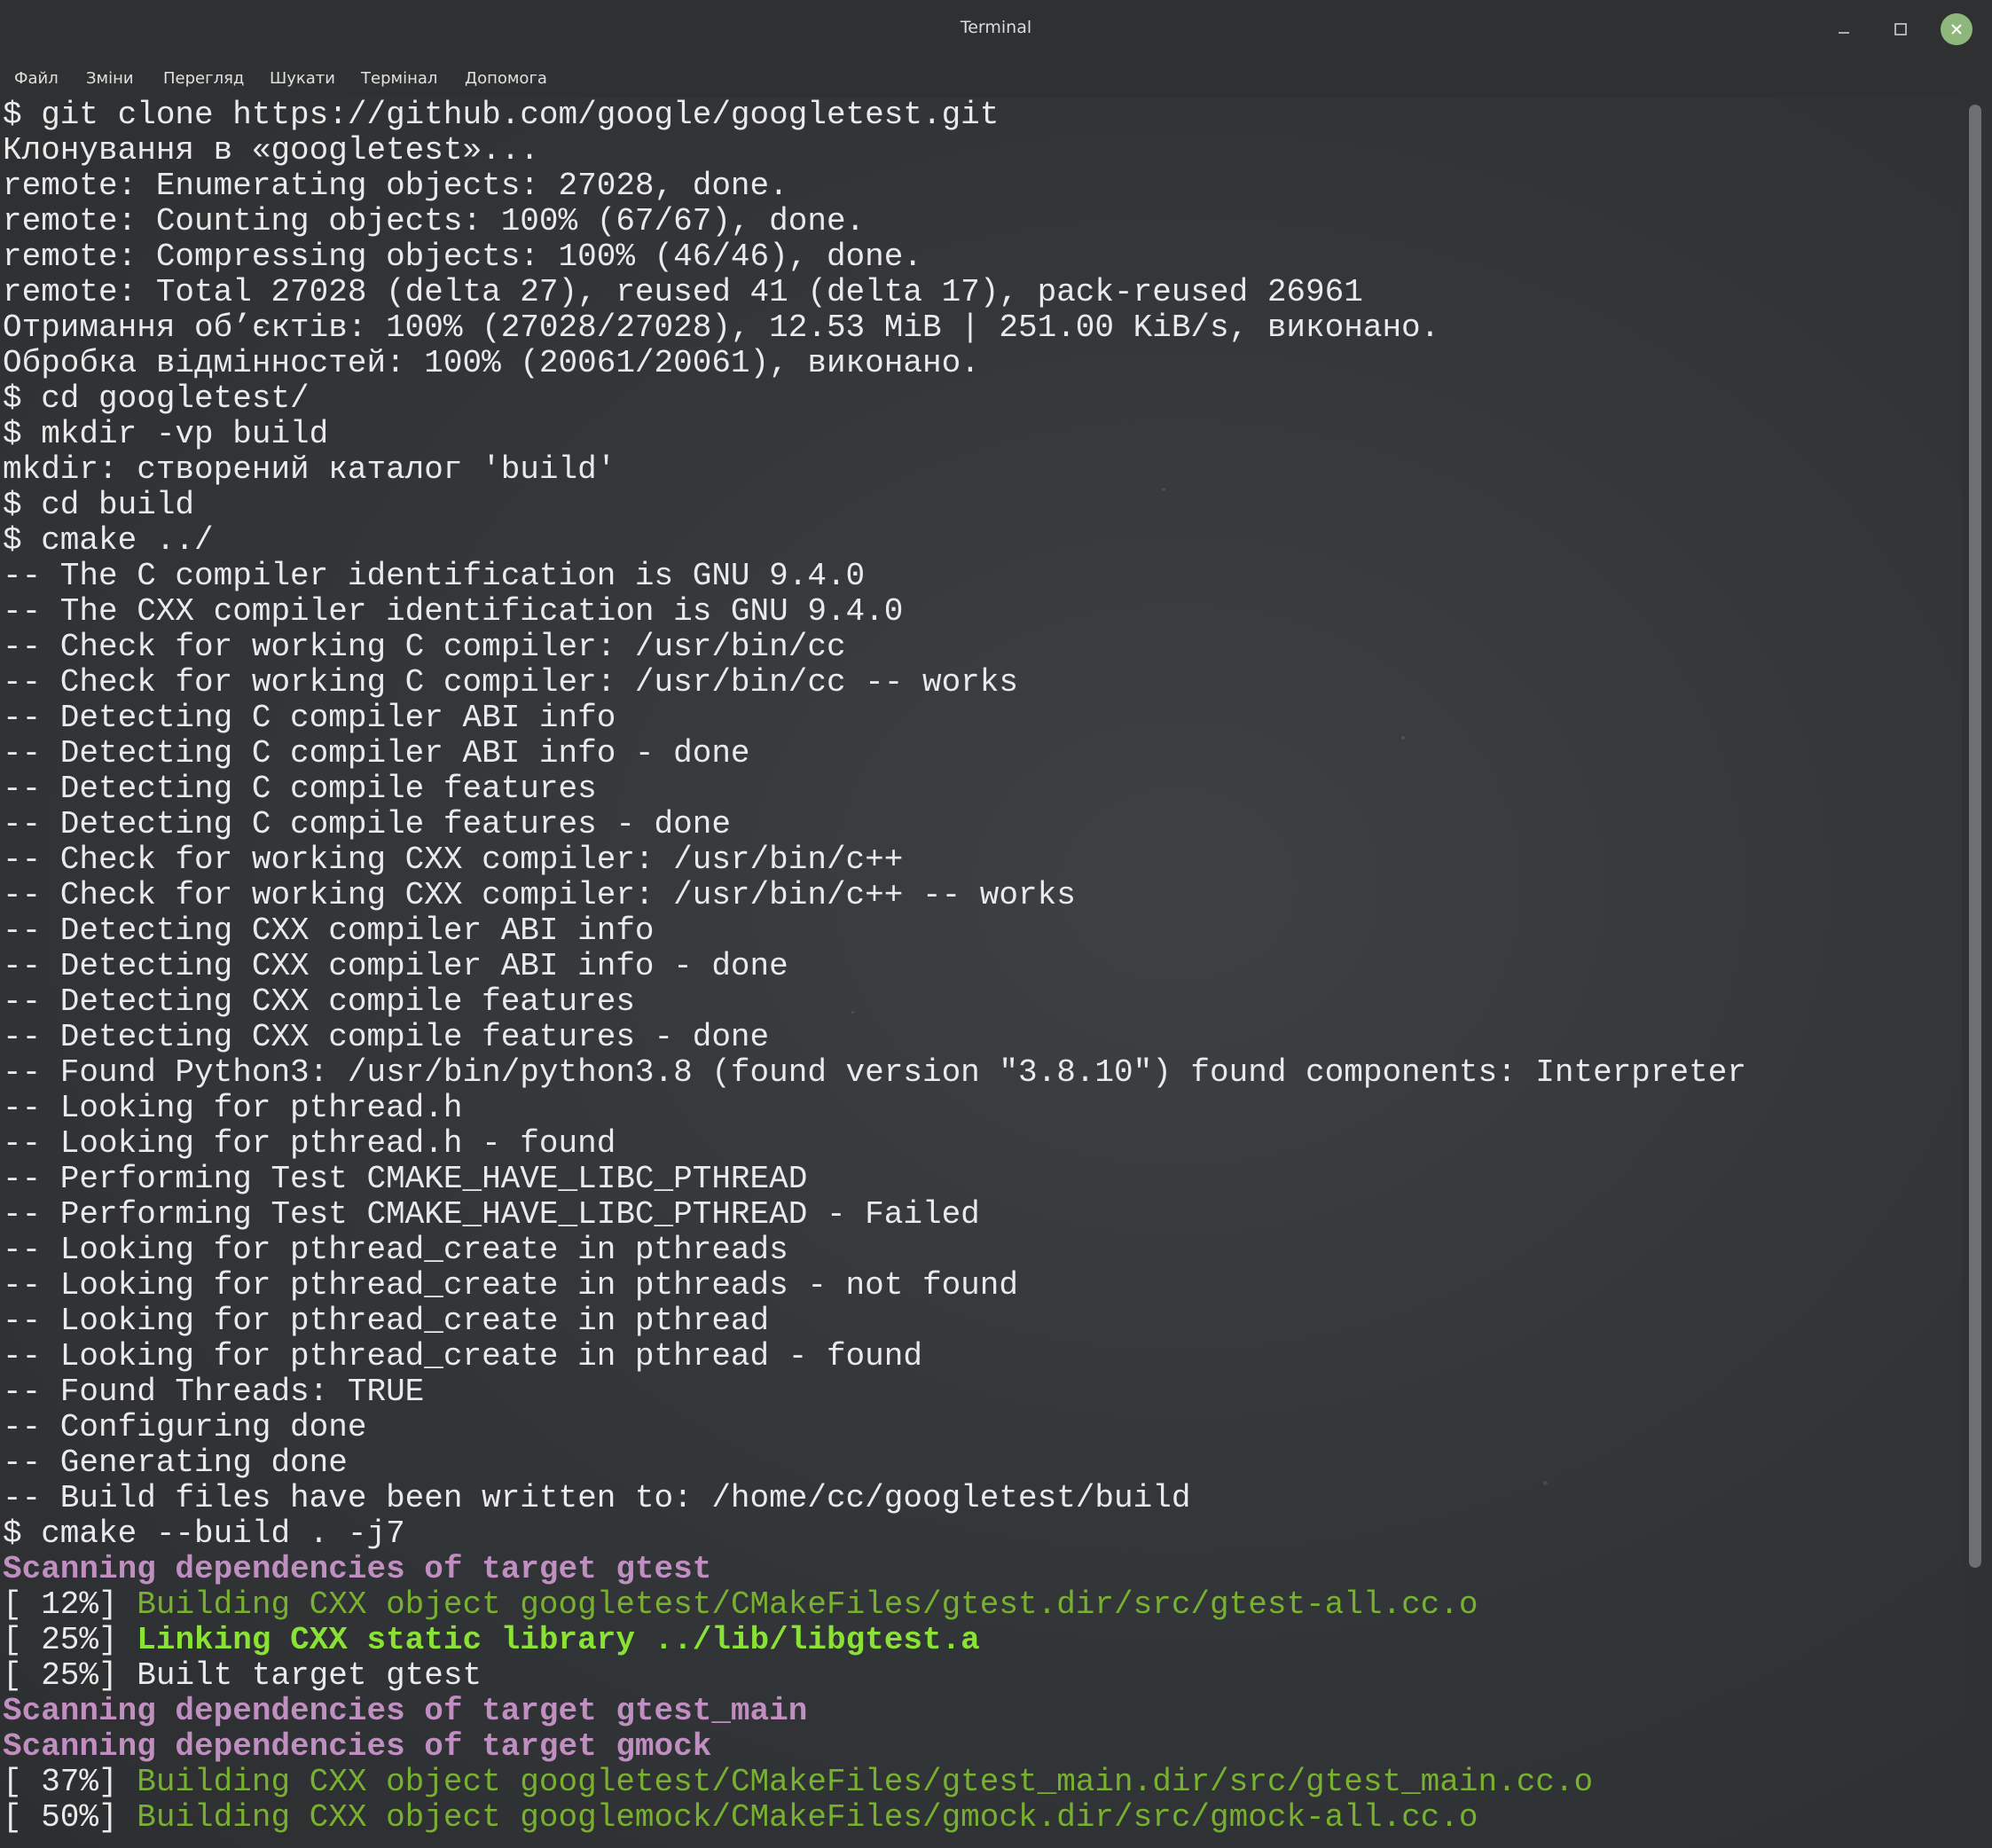 This screenshot has height=1848, width=1992. I want to click on line-text: -- Found Threads: TRUE, so click(214, 1392).